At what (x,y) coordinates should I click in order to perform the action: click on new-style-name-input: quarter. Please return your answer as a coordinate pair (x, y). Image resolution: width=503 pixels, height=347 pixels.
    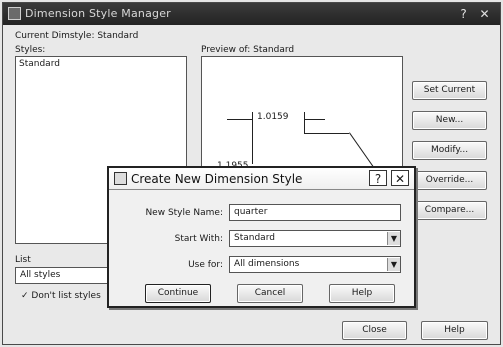
    Looking at the image, I should click on (315, 212).